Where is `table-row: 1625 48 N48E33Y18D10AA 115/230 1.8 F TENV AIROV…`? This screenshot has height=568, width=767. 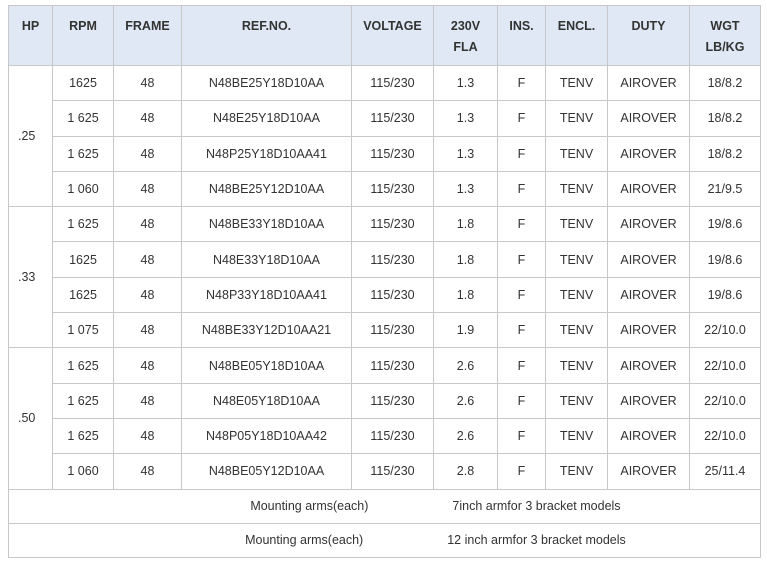
table-row: 1625 48 N48E33Y18D10AA 115/230 1.8 F TENV AIROV… is located at coordinates (385, 259).